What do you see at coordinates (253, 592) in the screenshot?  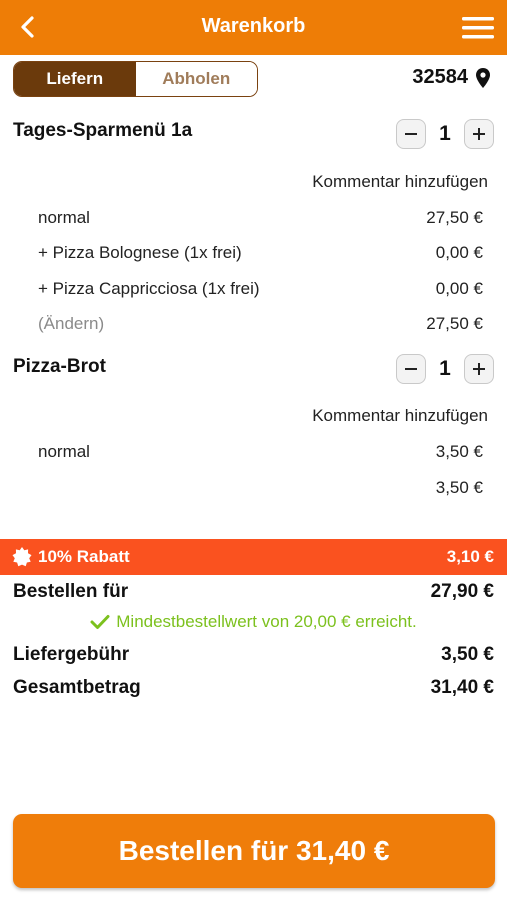 I see `order-for-row: Bestellen für 27,90 €` at bounding box center [253, 592].